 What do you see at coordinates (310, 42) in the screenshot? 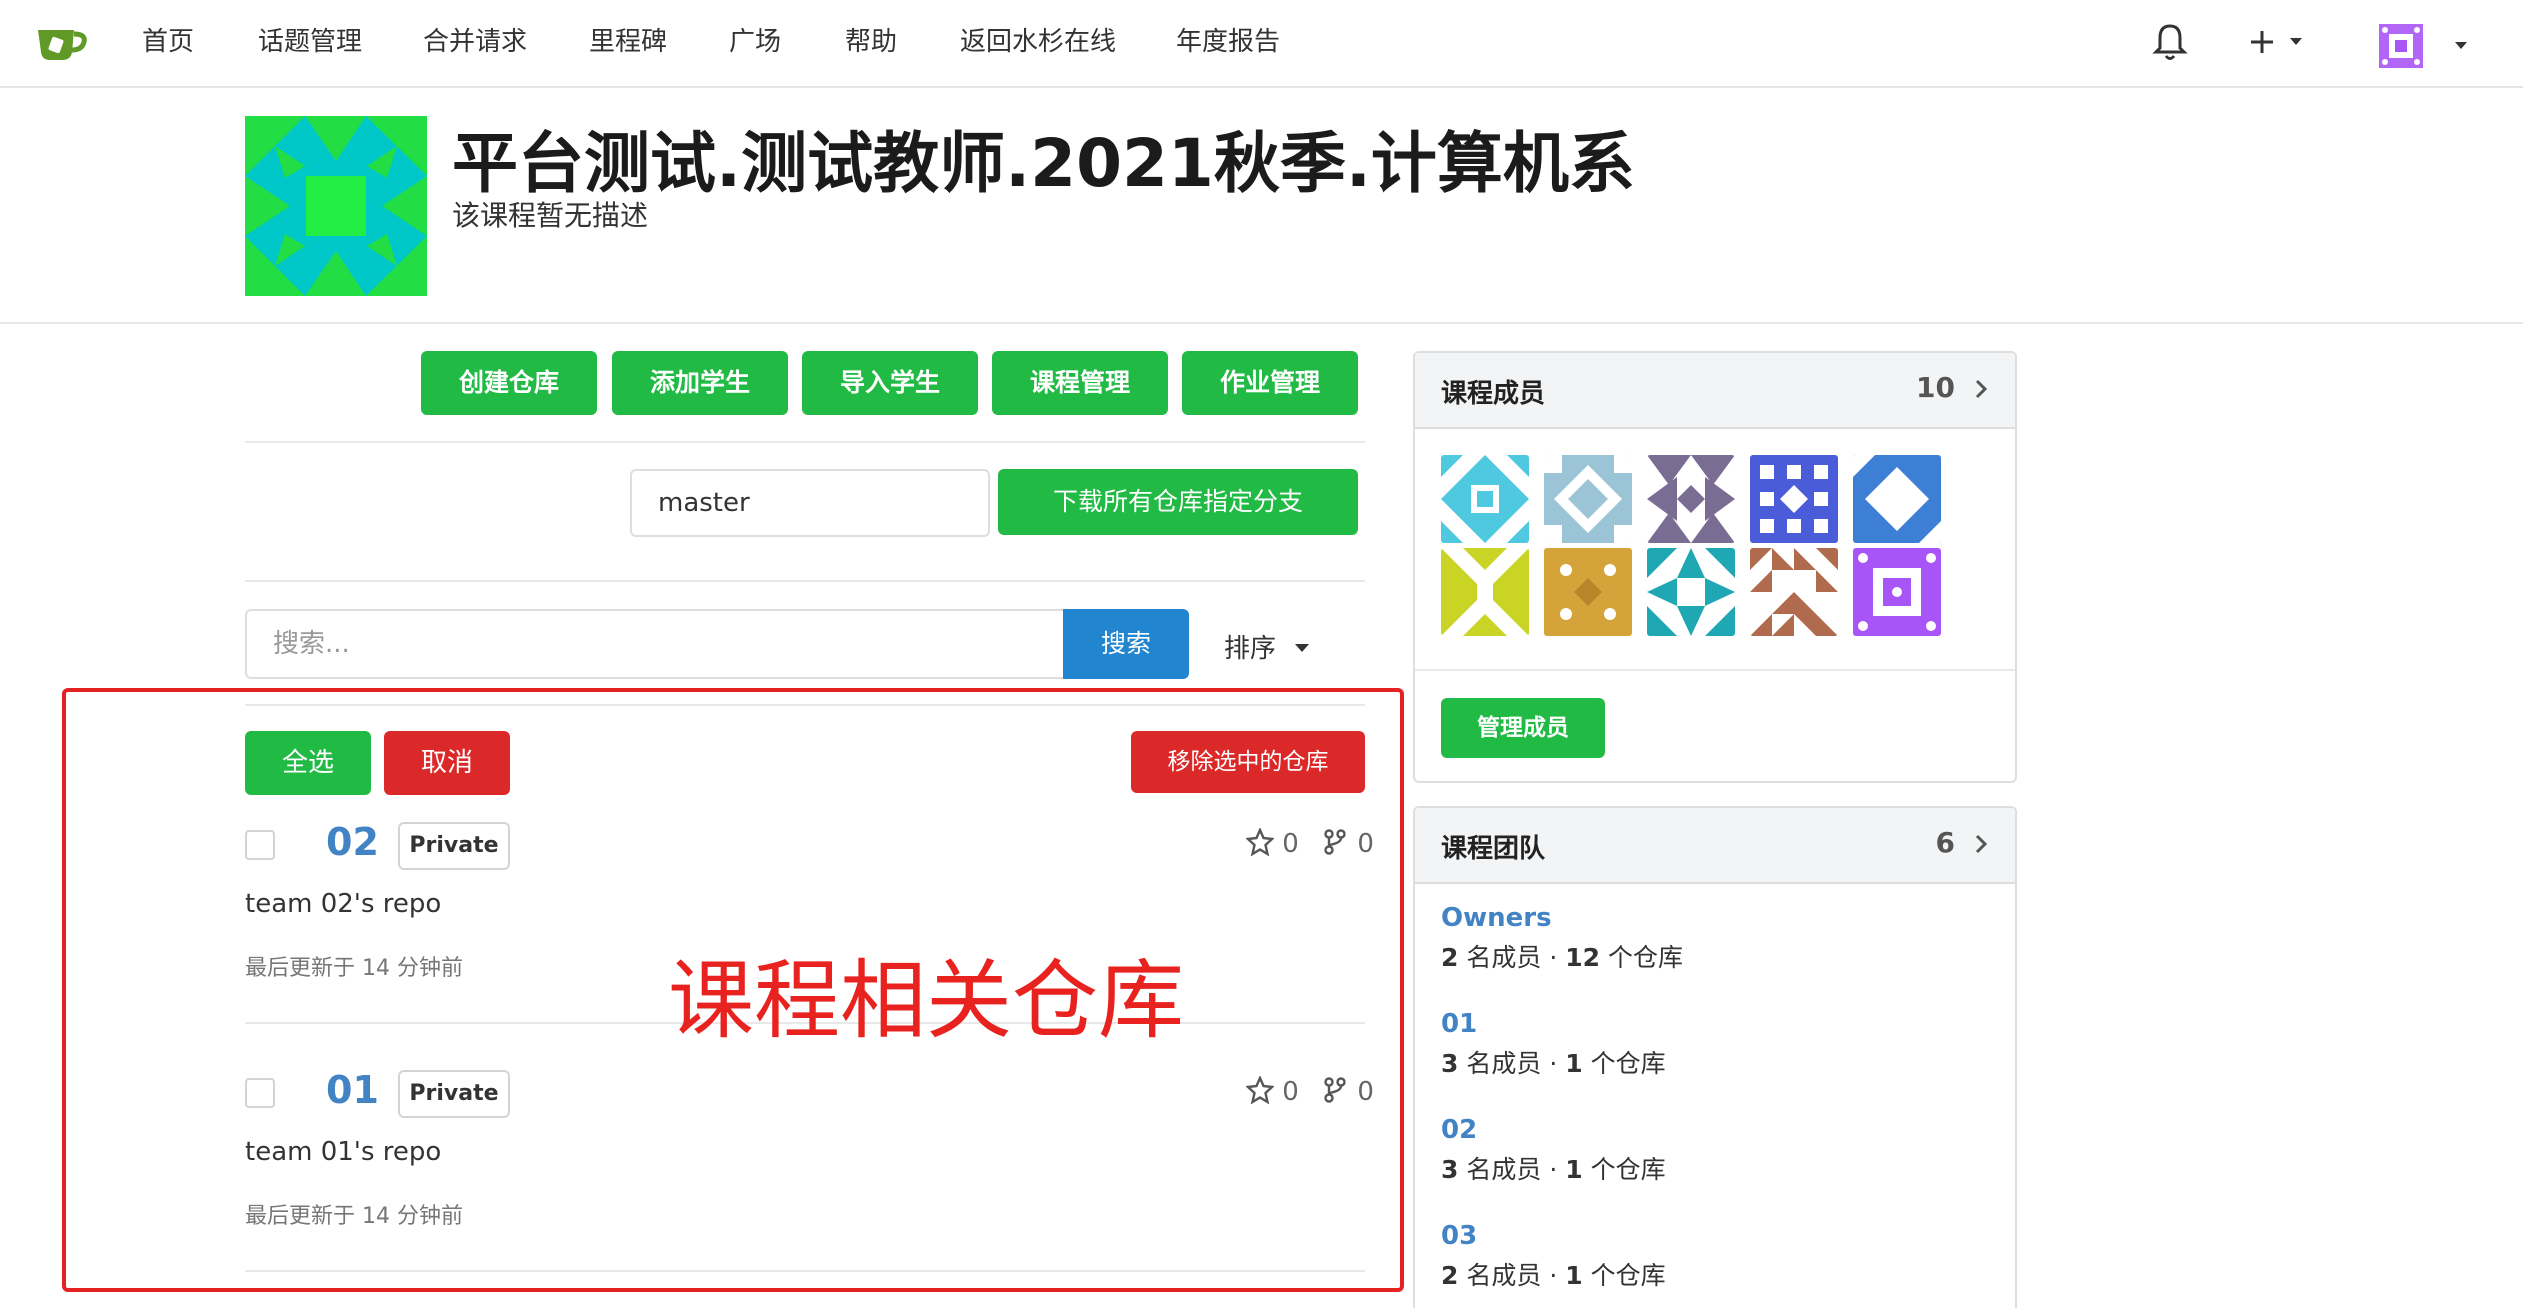
I see `nav-issues: 话题管理` at bounding box center [310, 42].